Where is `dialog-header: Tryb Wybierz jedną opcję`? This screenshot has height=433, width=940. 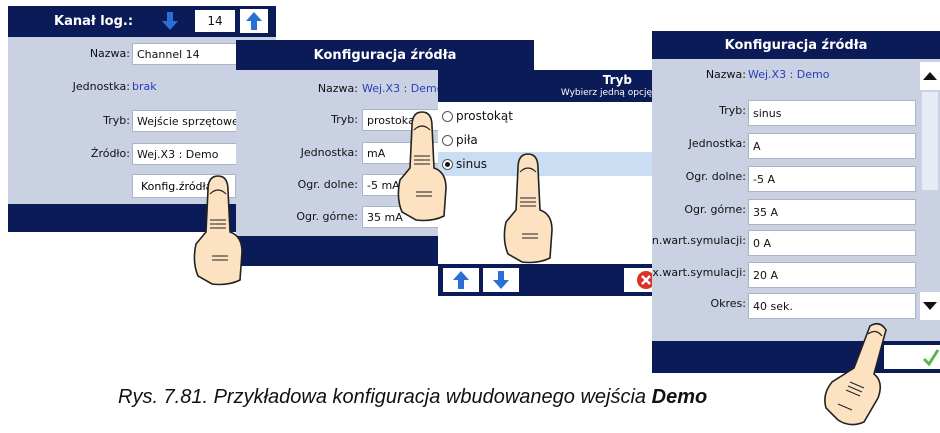
dialog-header: Tryb Wybierz jedną opcję is located at coordinates (548, 86).